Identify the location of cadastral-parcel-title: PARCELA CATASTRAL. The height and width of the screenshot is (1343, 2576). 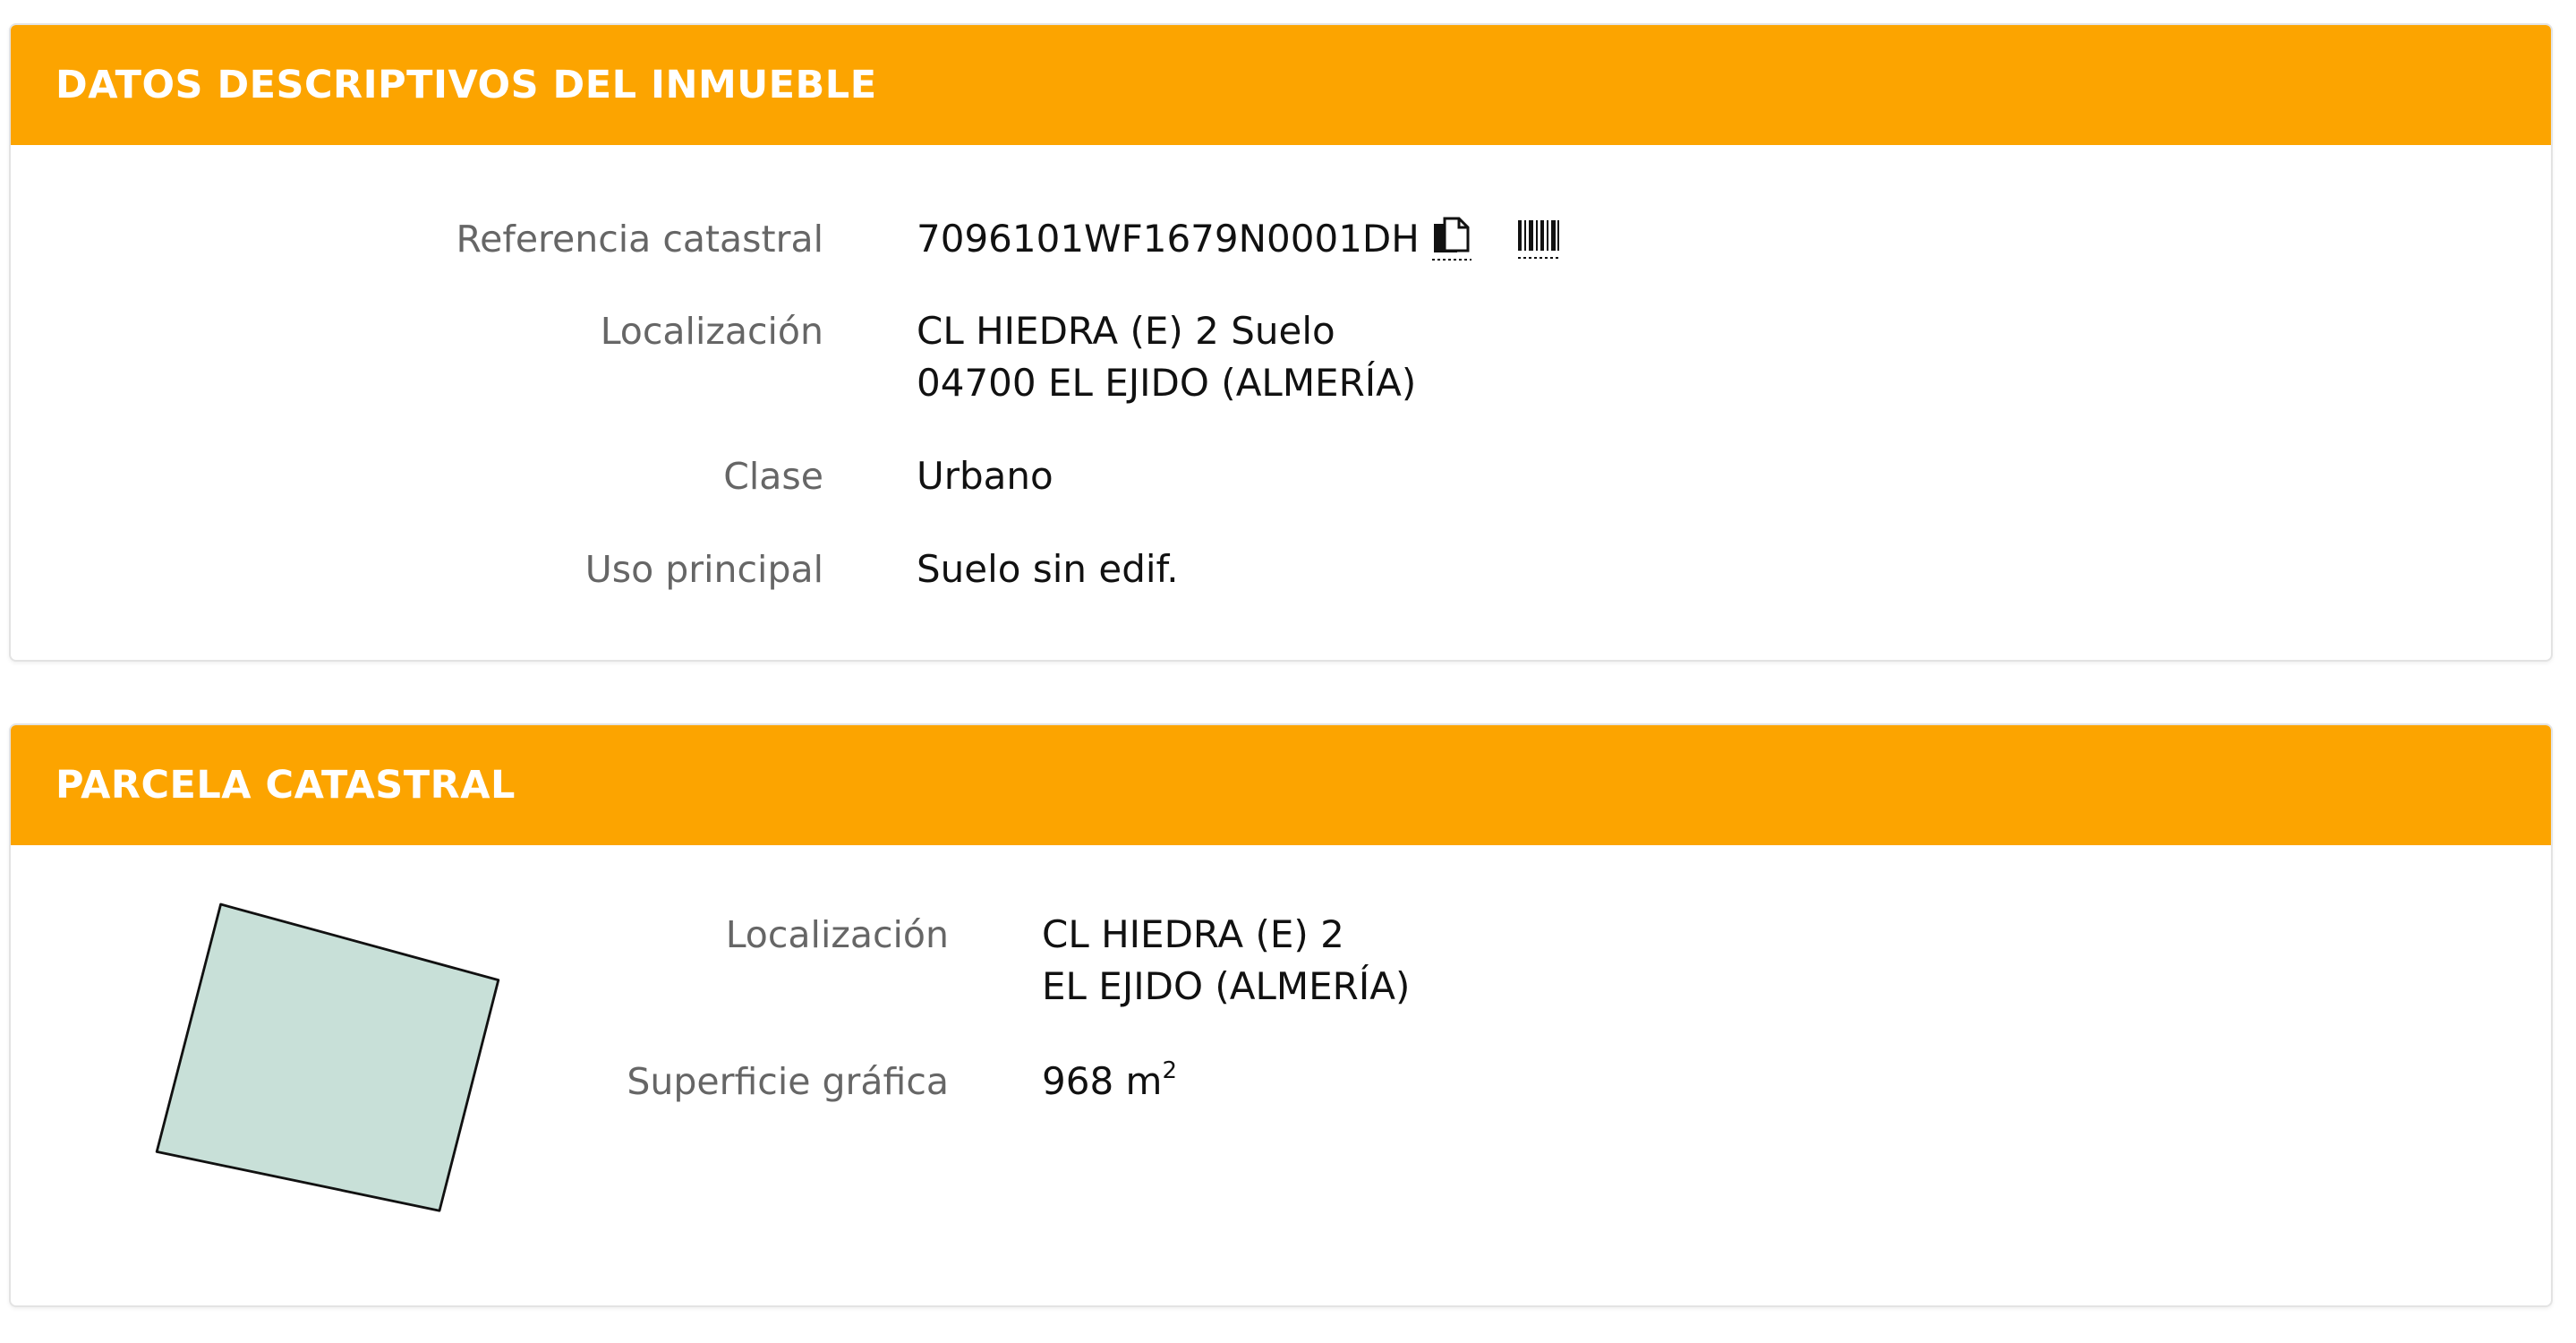
(285, 785).